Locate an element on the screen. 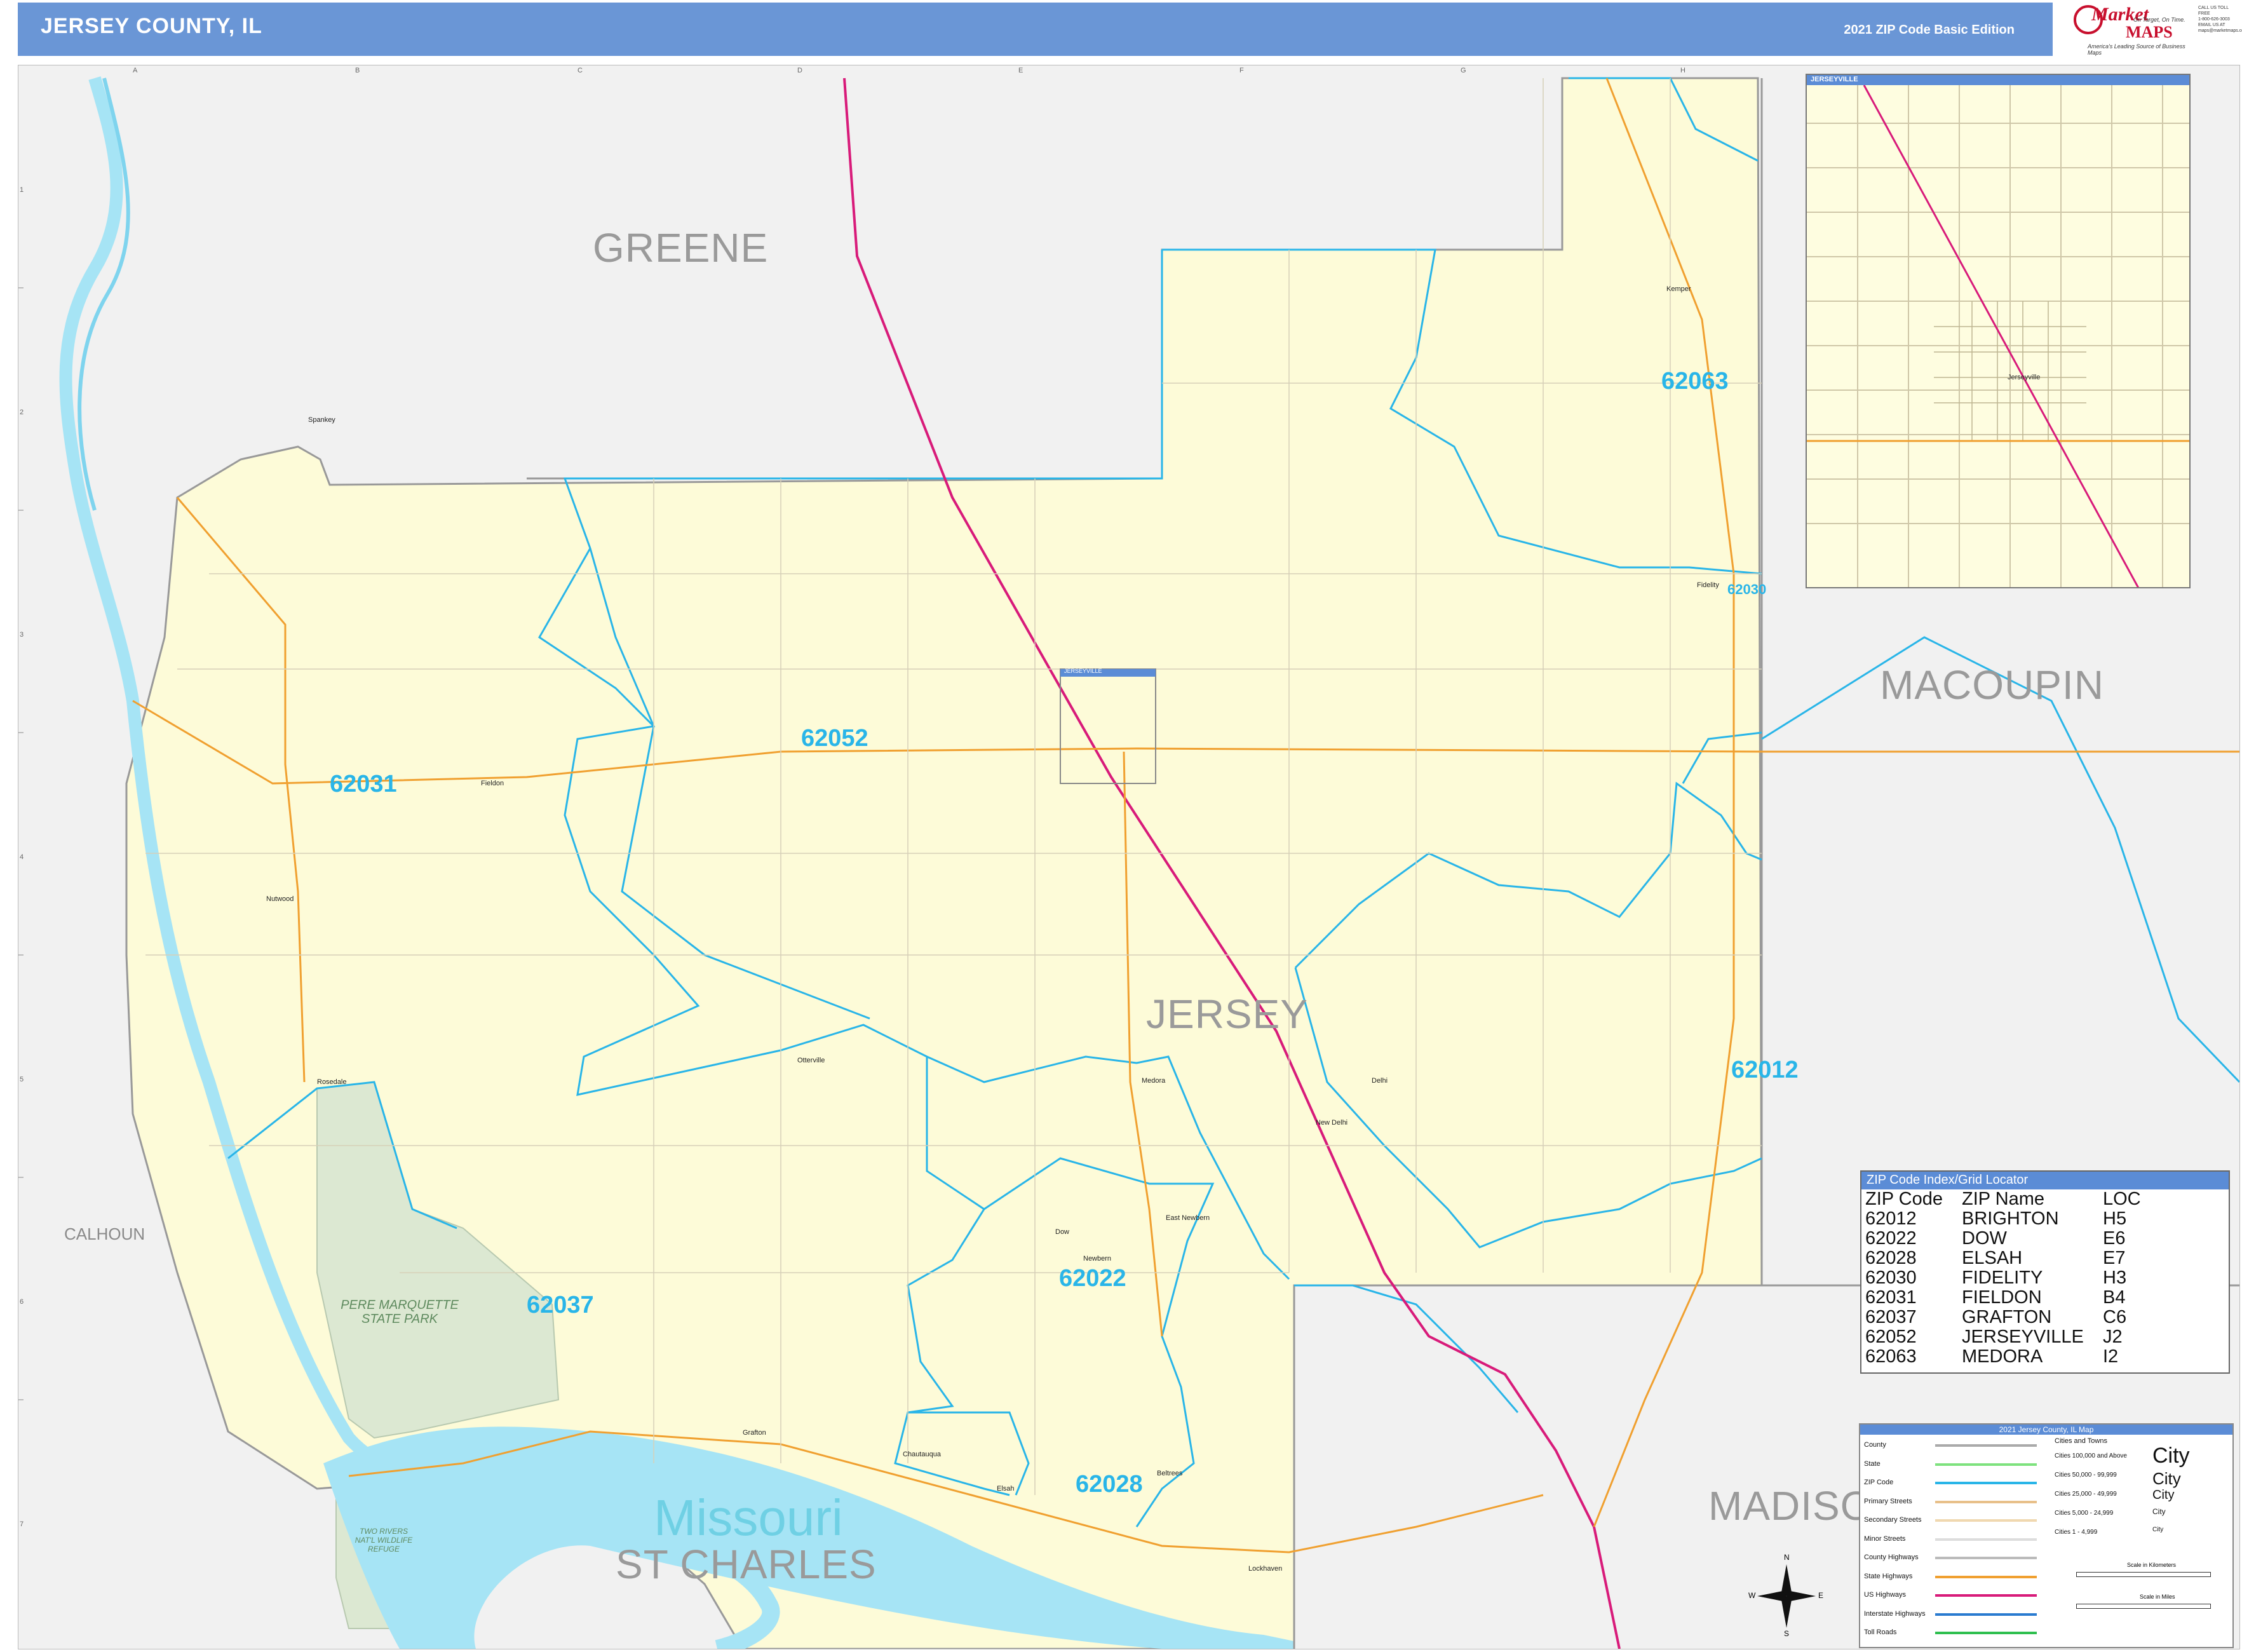 Image resolution: width=2242 pixels, height=1652 pixels. town-label: Kemper is located at coordinates (1678, 289).